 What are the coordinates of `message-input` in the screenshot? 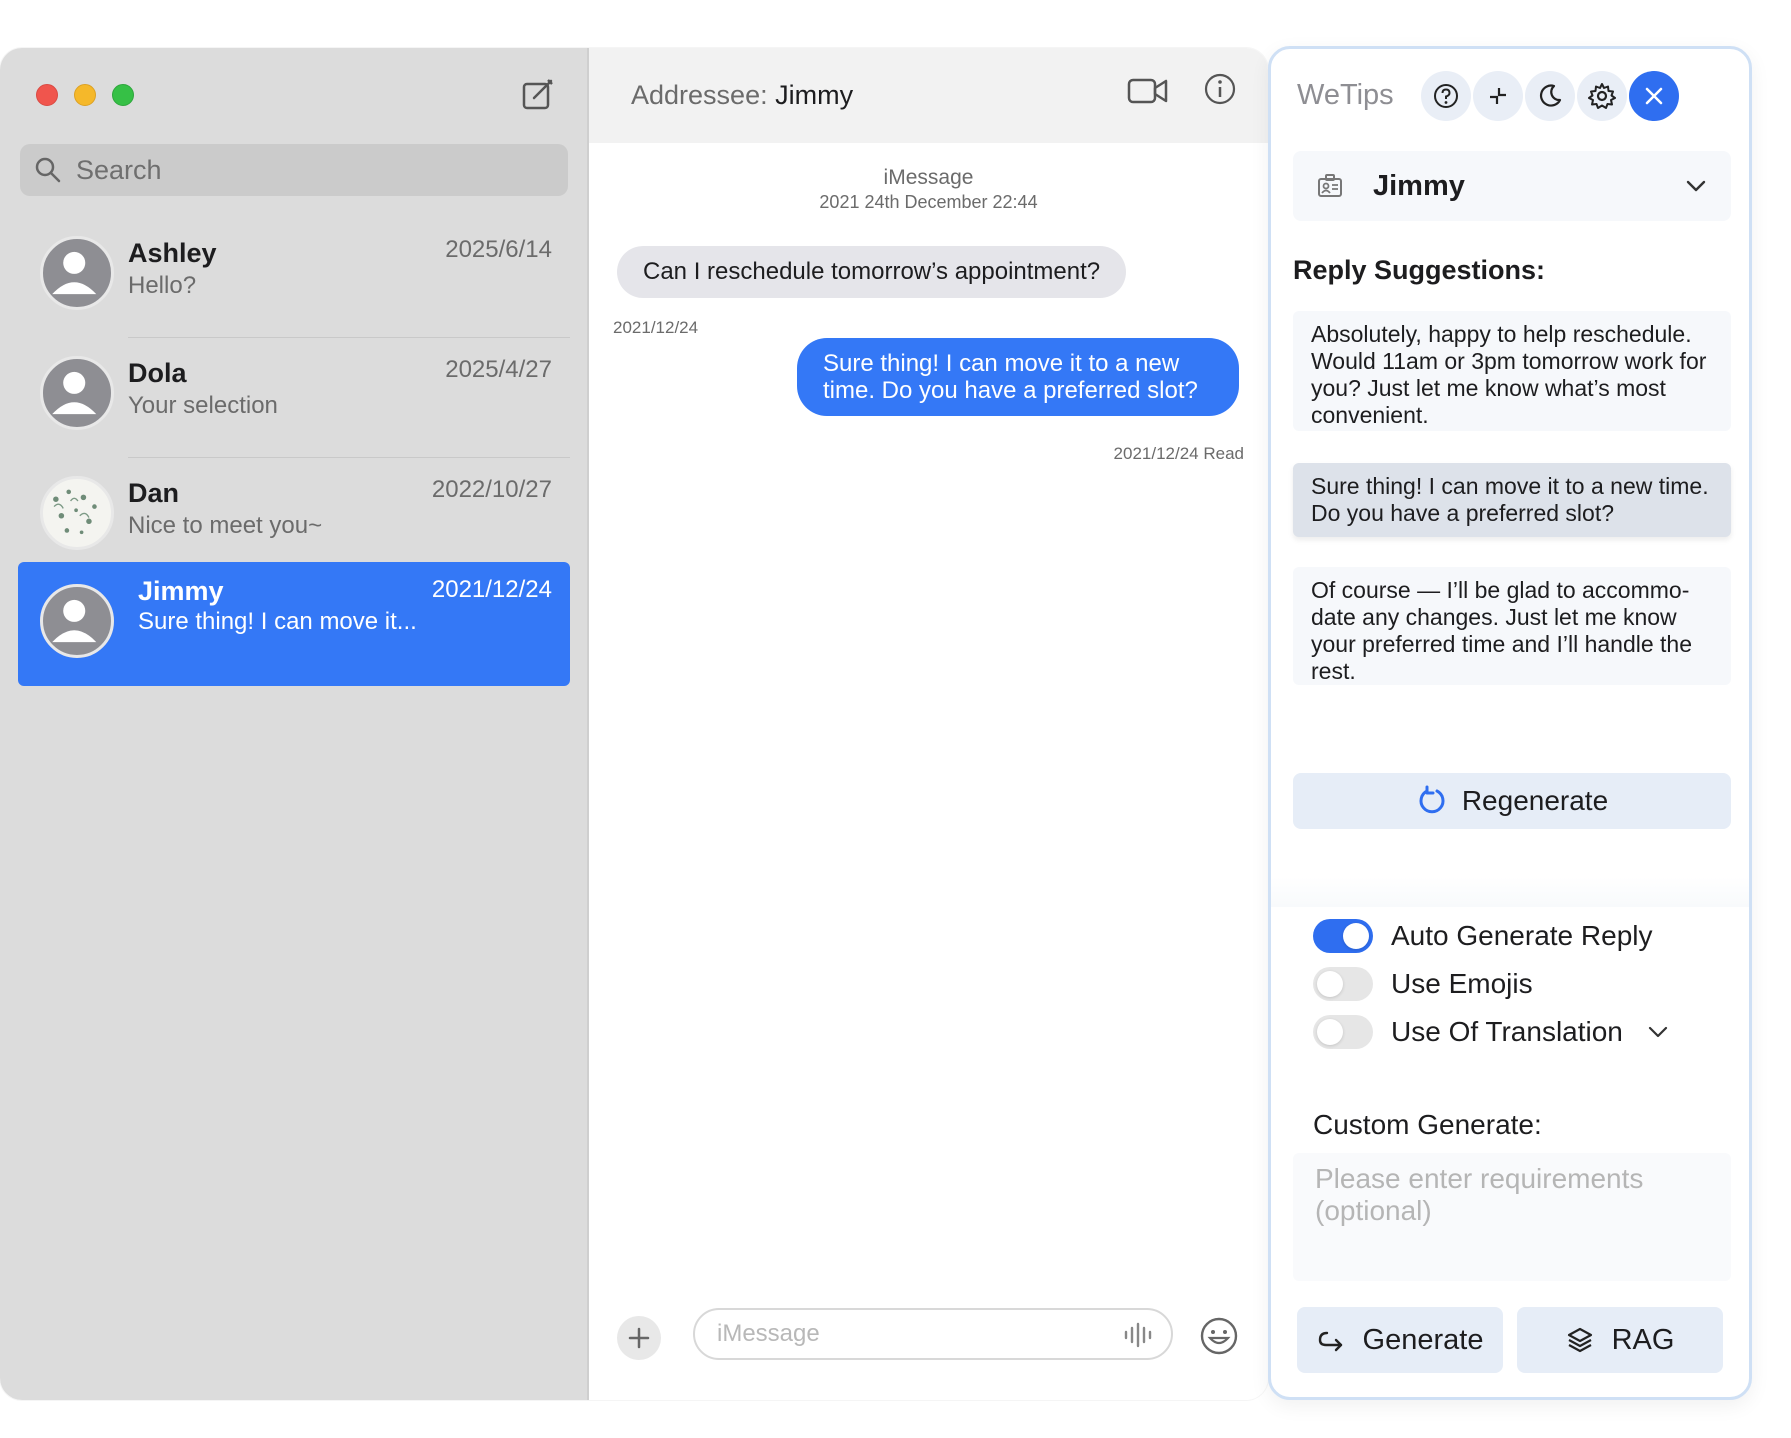 It's located at (907, 1334).